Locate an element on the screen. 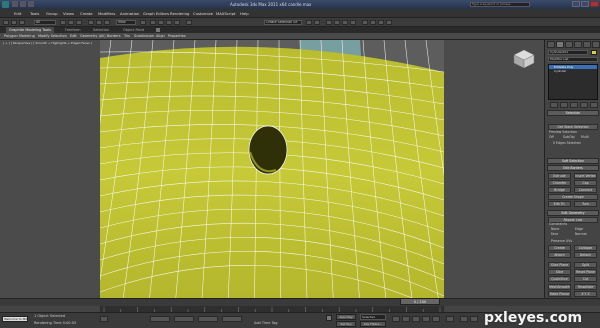 The image size is (600, 328). menu-maxscript: MAXScript is located at coordinates (226, 13).